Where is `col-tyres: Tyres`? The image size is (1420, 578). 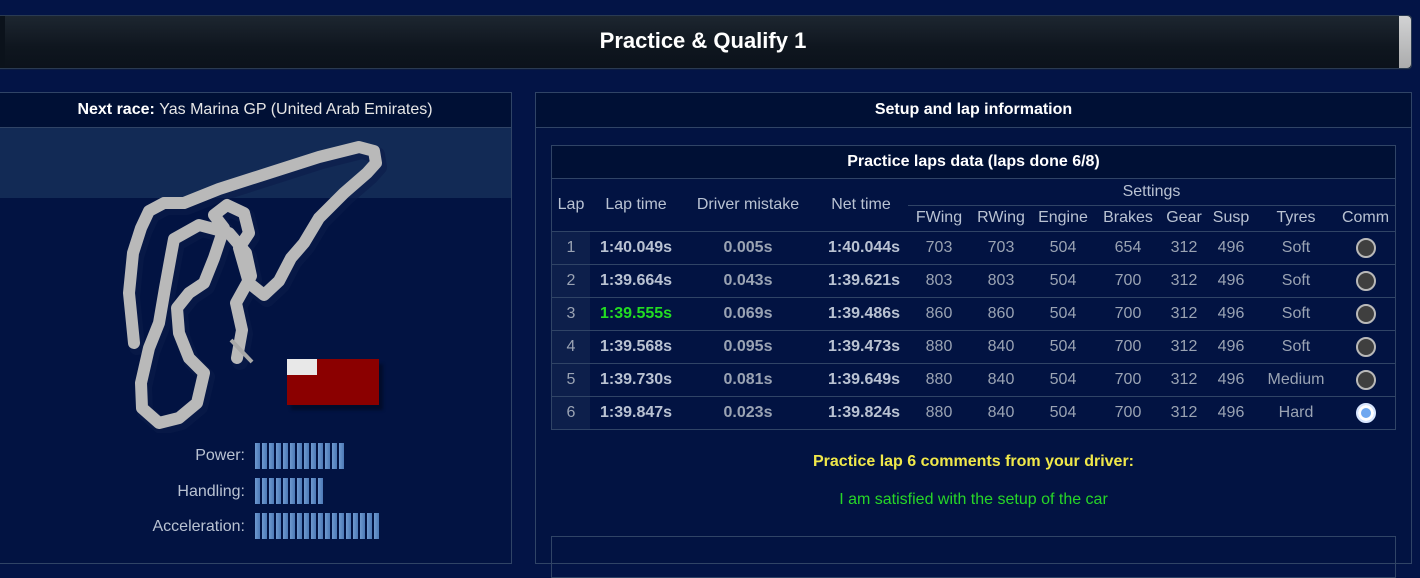
col-tyres: Tyres is located at coordinates (1296, 218).